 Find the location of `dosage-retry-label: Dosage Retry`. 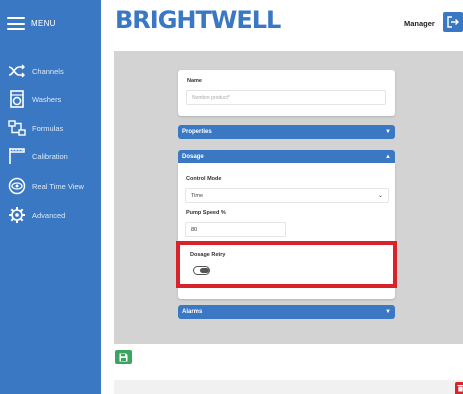

dosage-retry-label: Dosage Retry is located at coordinates (208, 255).